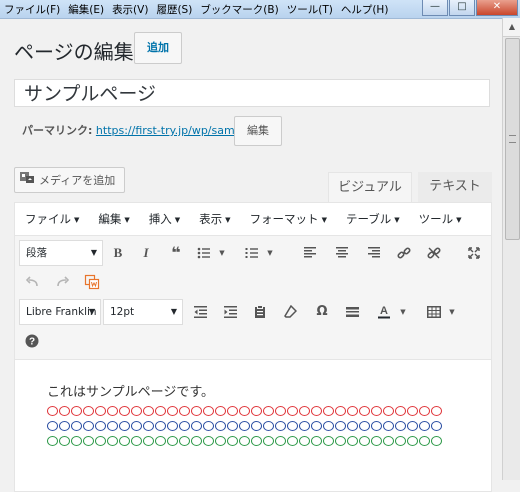 Image resolution: width=520 pixels, height=492 pixels. Describe the element at coordinates (92, 282) in the screenshot. I see `paste-from-word-icon` at that location.